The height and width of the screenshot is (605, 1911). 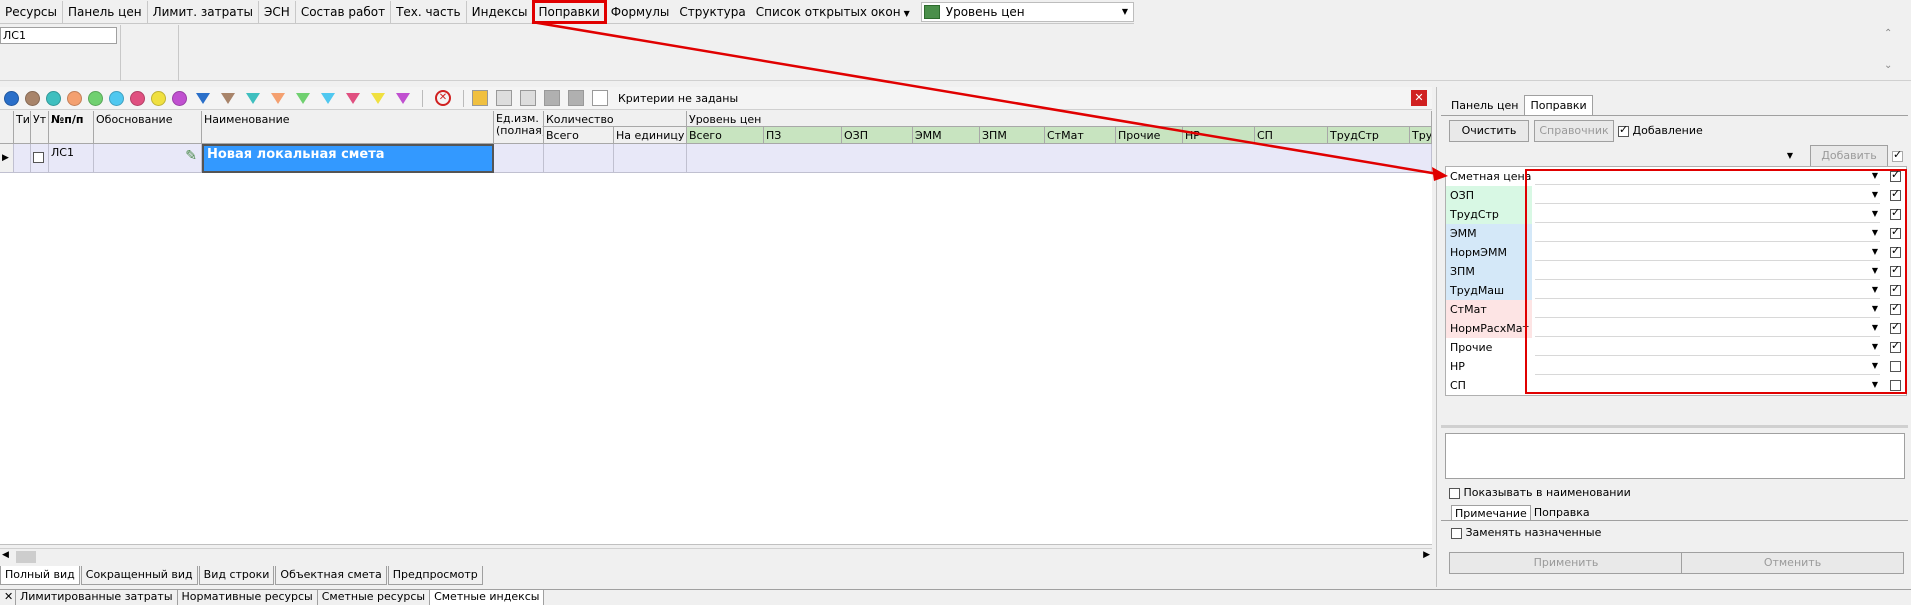 I want to click on show-in-name-option: Показывать в наименовании, so click(x=1540, y=492).